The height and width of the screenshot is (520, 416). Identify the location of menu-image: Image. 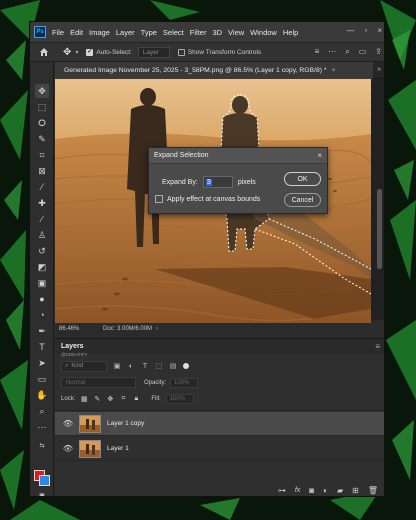
(99, 32).